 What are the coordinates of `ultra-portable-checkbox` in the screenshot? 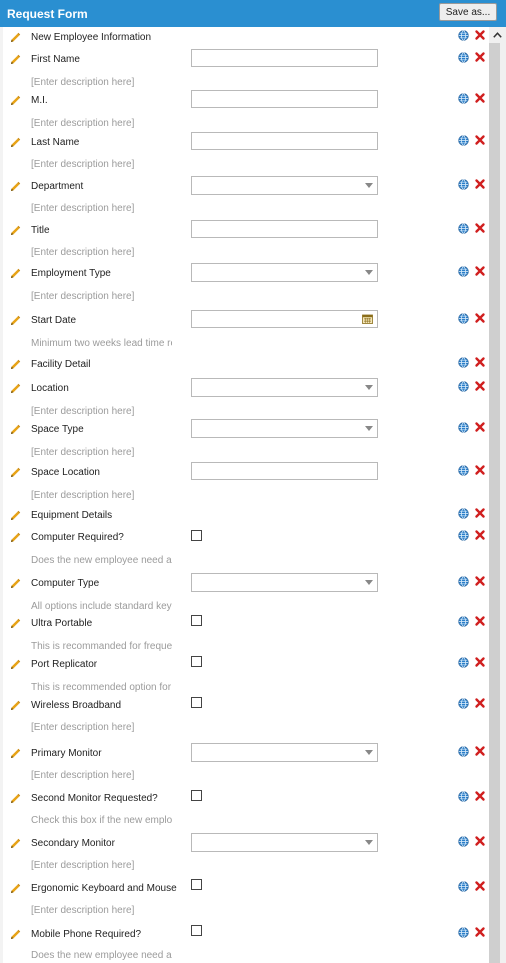 It's located at (196, 620).